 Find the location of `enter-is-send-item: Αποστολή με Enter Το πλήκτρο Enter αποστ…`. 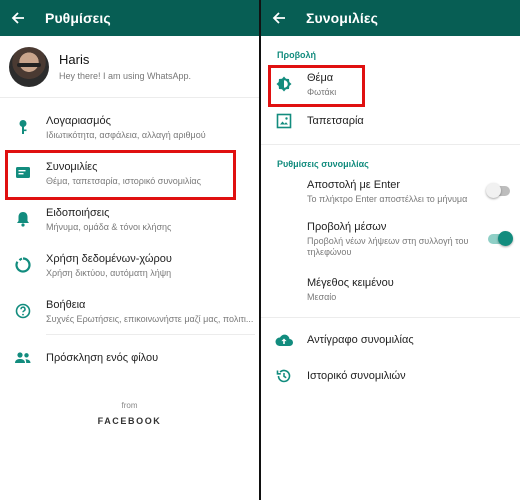

enter-is-send-item: Αποστολή με Enter Το πλήκτρο Enter αποστ… is located at coordinates (390, 191).